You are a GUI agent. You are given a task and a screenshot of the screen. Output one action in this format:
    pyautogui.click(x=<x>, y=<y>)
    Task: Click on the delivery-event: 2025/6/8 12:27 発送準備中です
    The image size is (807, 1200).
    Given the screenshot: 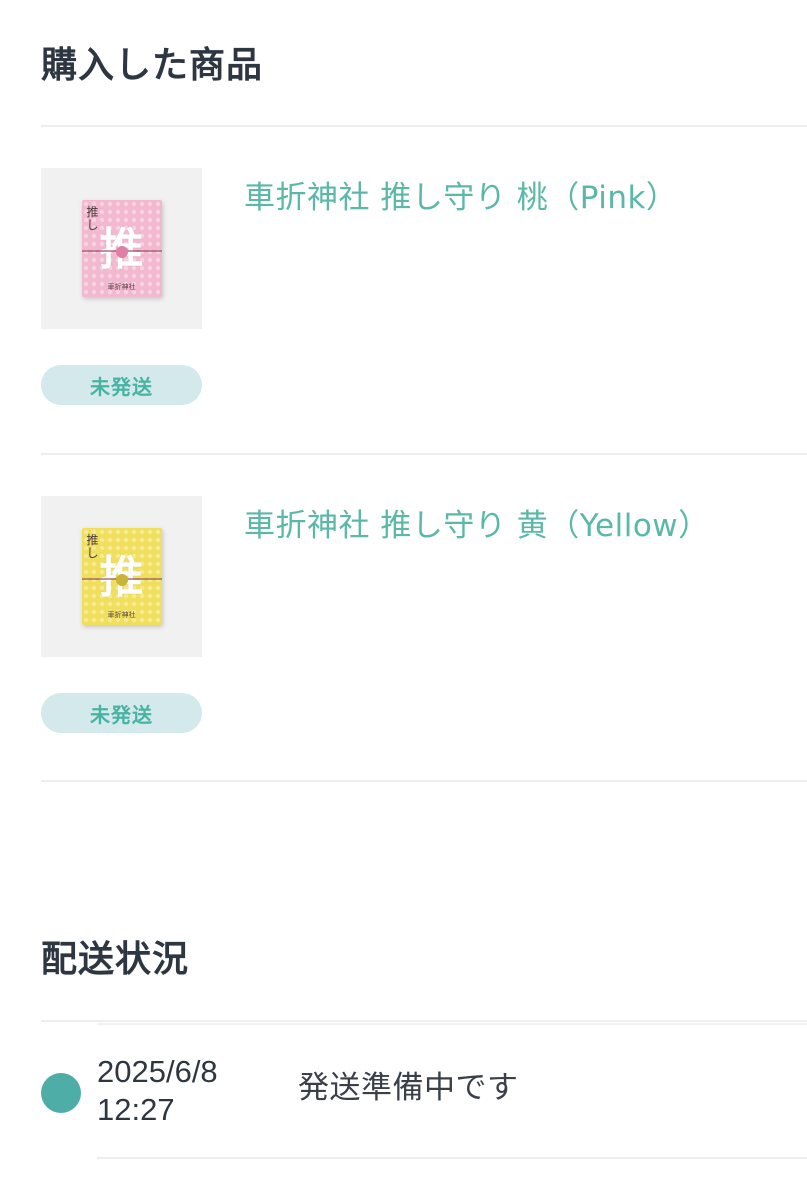 What is the action you would take?
    pyautogui.click(x=424, y=1091)
    